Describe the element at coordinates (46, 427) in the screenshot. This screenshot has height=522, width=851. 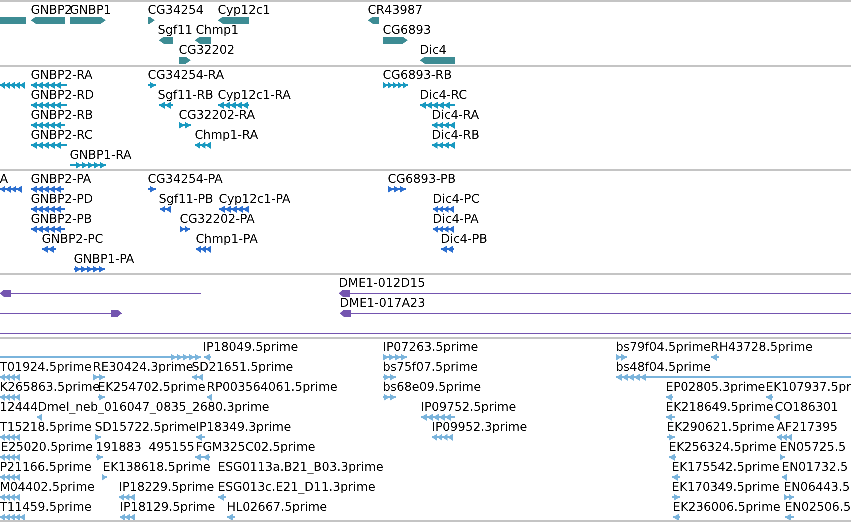
I see `feature-label: T15218.5prime` at that location.